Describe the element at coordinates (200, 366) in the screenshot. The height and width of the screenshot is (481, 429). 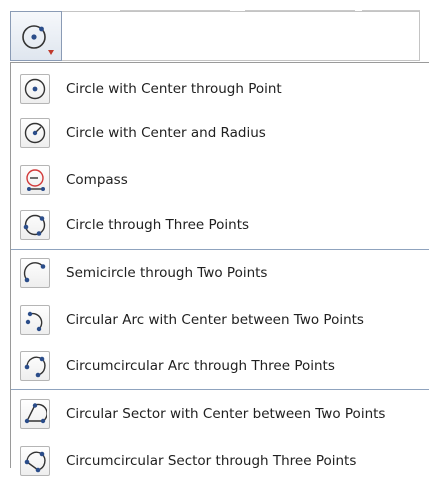
I see `menu-item-label: Circumcircular Arc through Three Points` at that location.